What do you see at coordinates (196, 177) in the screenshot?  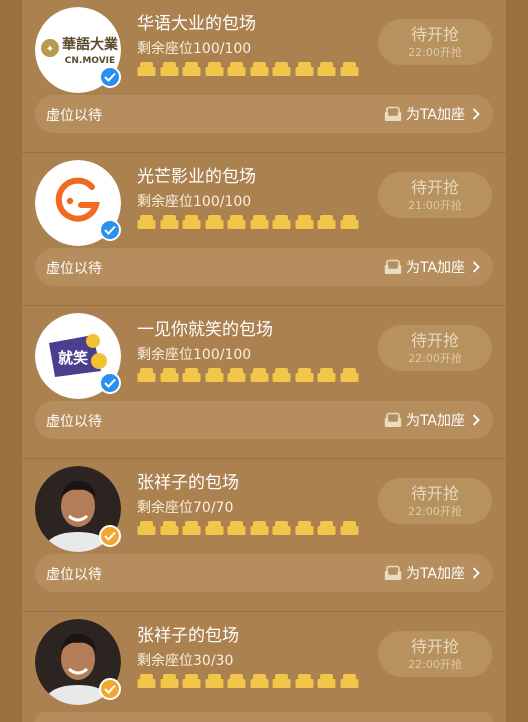 I see `screening-title: 光芒影业的包场` at bounding box center [196, 177].